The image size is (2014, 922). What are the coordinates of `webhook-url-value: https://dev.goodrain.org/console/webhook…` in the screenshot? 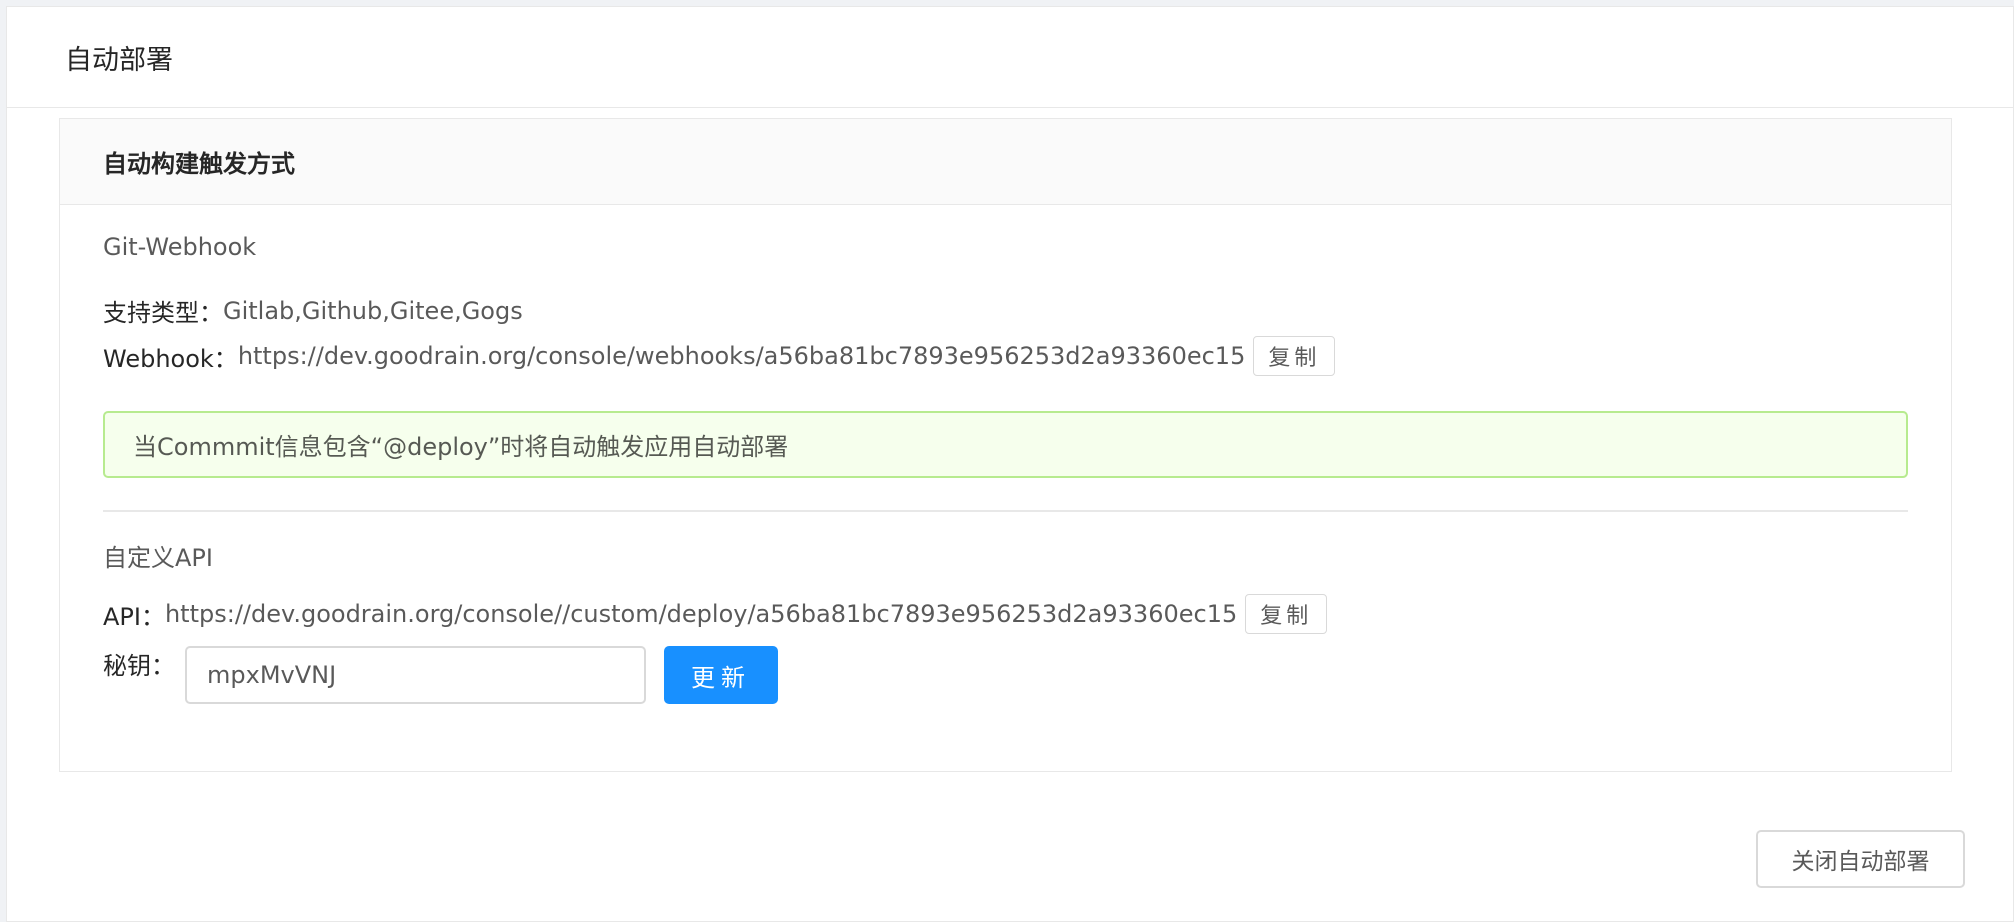 It's located at (742, 356).